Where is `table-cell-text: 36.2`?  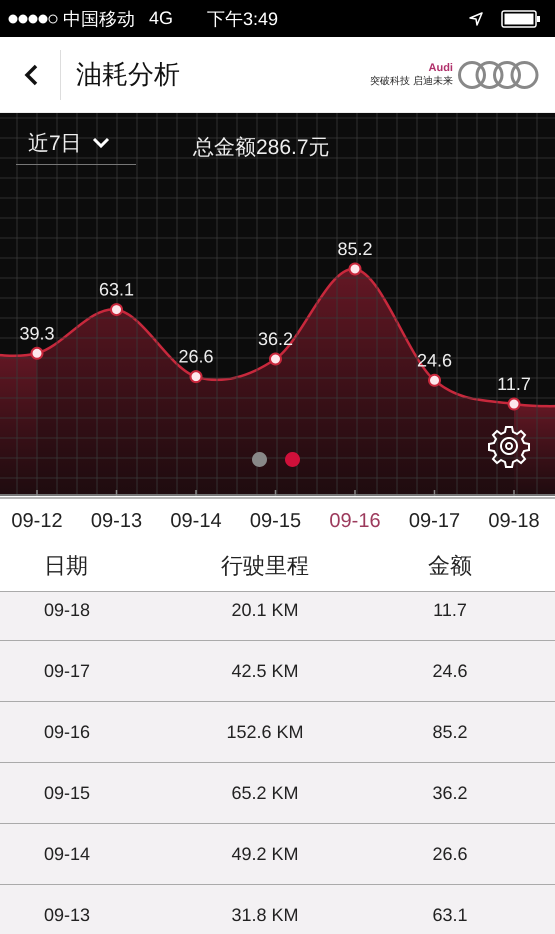
table-cell-text: 36.2 is located at coordinates (450, 793).